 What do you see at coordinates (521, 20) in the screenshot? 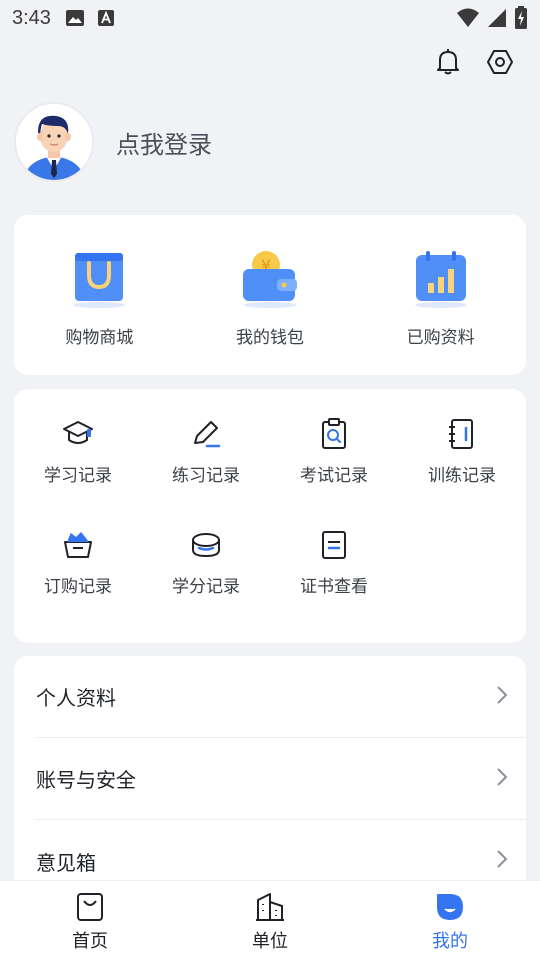
I see `battery-charging-icon` at bounding box center [521, 20].